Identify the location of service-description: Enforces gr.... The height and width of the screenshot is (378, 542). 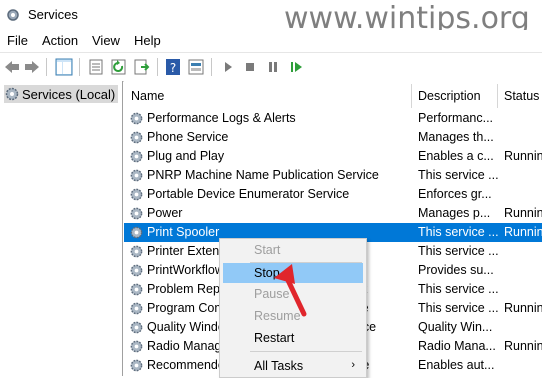
(455, 194).